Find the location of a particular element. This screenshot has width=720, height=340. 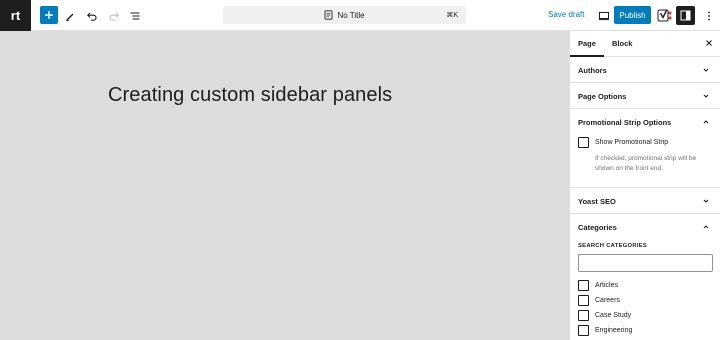

pencil-icon is located at coordinates (70, 17).